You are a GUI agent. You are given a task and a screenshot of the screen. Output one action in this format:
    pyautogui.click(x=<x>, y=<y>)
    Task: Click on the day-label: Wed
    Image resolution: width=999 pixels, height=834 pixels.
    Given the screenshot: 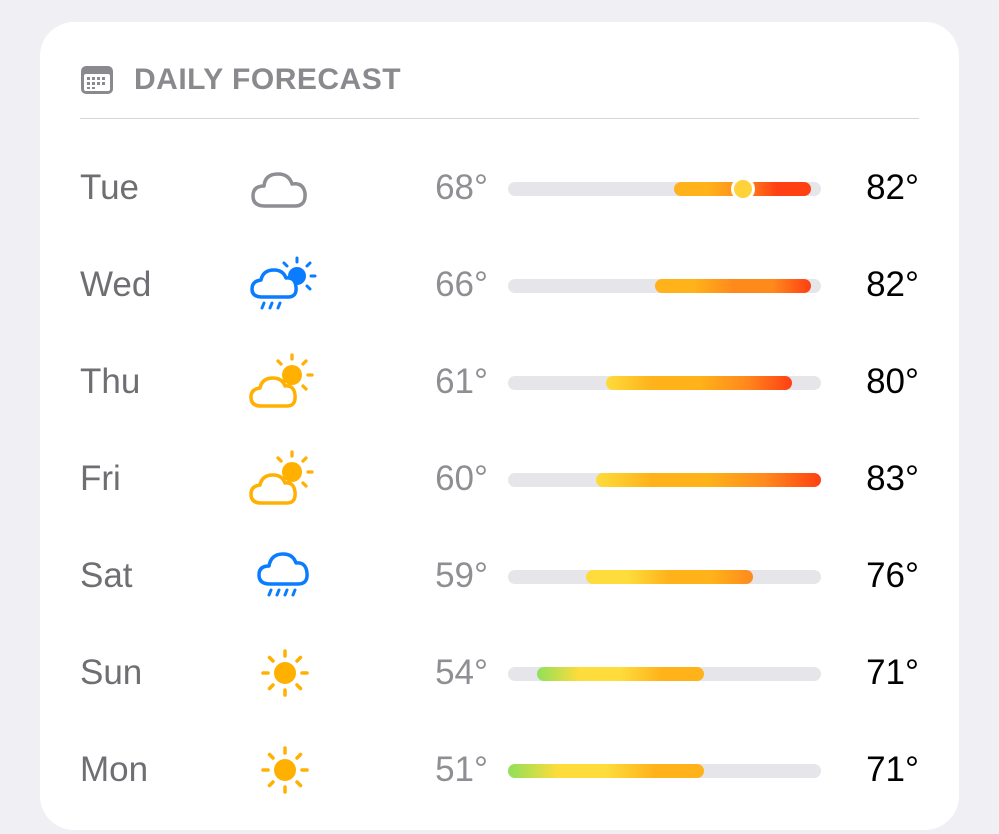 What is the action you would take?
    pyautogui.click(x=116, y=284)
    